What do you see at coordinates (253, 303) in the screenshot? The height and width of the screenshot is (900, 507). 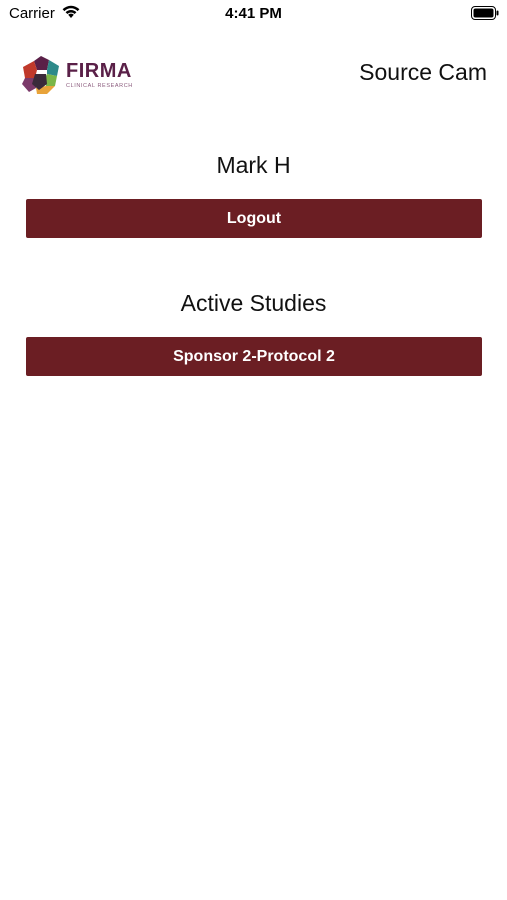 I see `active-studies-title: Active Studies` at bounding box center [253, 303].